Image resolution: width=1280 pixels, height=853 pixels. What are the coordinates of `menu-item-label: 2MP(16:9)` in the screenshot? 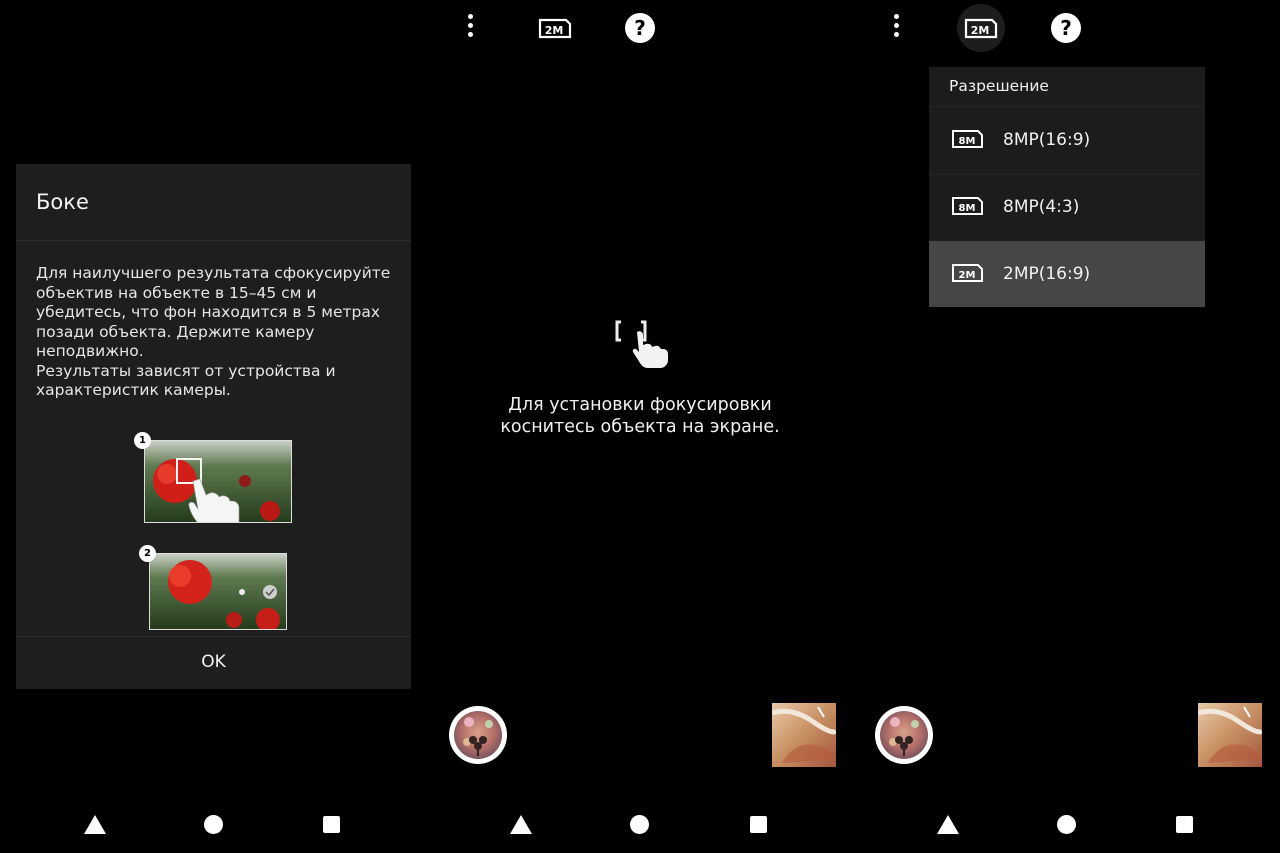 It's located at (1047, 274).